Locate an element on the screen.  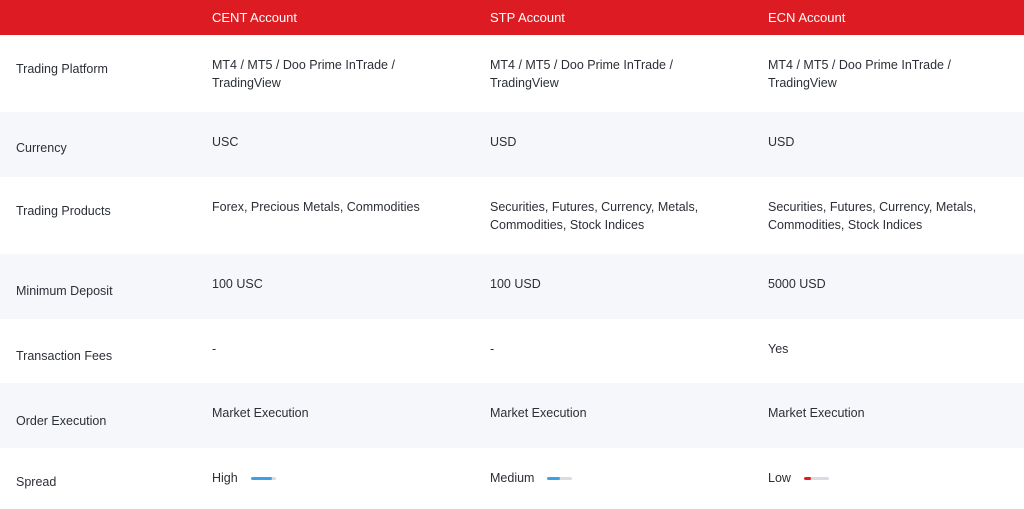
table-row-minimum-deposit: Minimum Deposit 100 USC 100 USD 5000 USD is located at coordinates (512, 286).